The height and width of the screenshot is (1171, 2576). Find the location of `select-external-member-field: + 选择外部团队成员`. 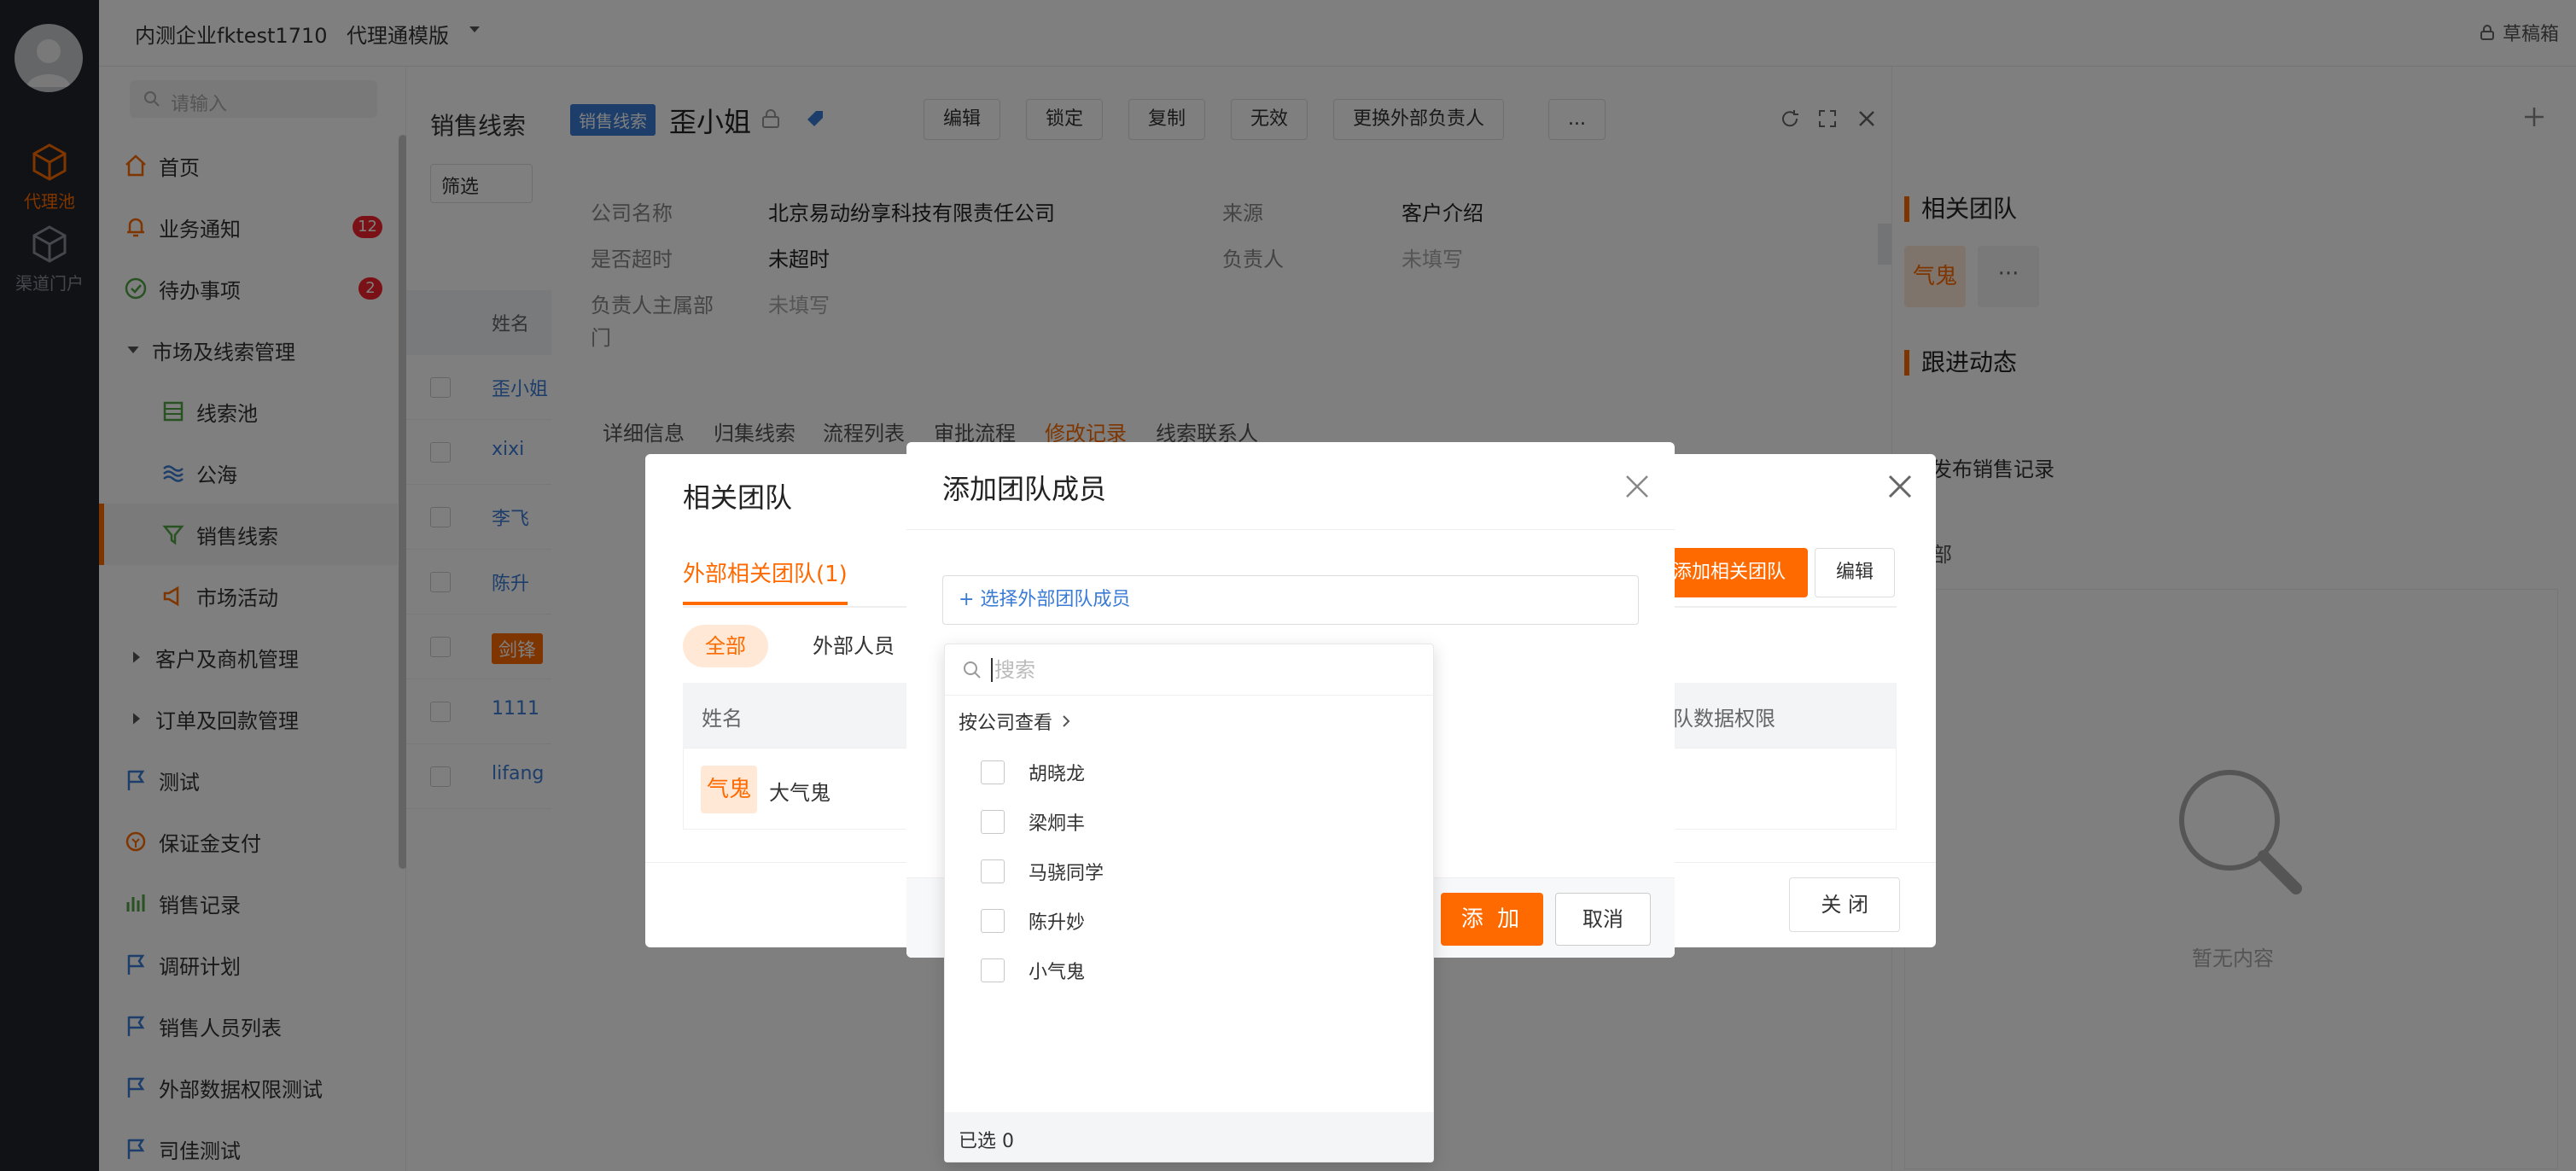

select-external-member-field: + 选择外部团队成员 is located at coordinates (1290, 600).